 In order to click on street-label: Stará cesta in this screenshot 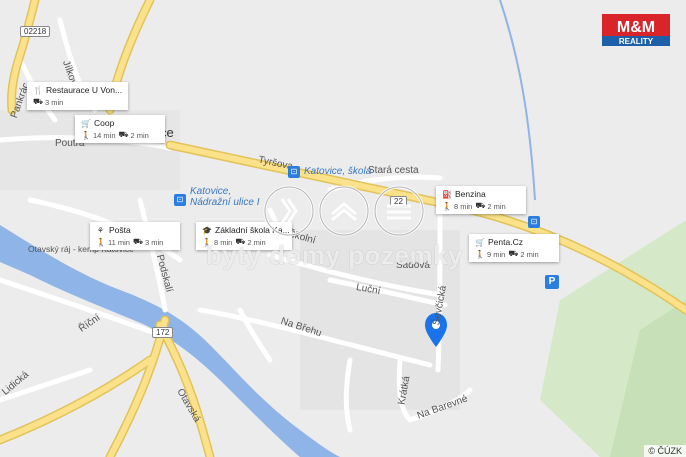, I will do `click(393, 170)`.